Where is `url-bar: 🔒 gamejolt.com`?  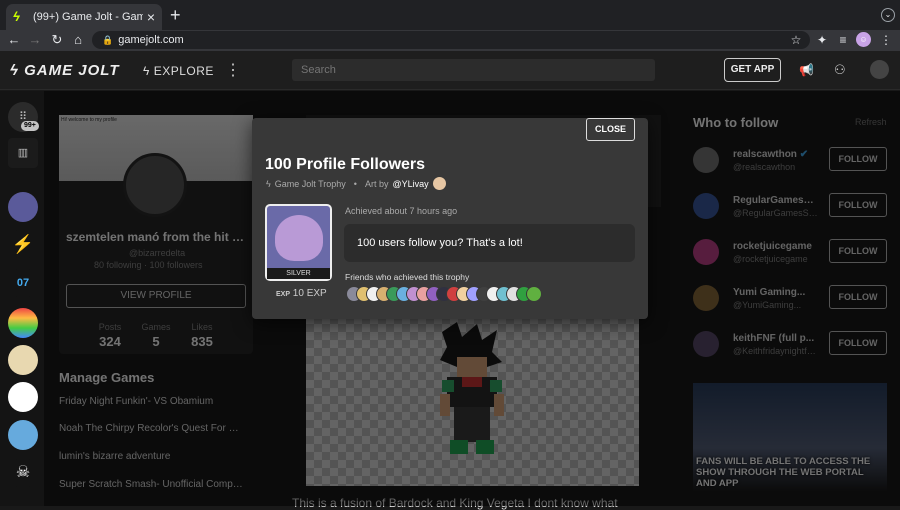
url-bar: 🔒 gamejolt.com is located at coordinates (451, 40).